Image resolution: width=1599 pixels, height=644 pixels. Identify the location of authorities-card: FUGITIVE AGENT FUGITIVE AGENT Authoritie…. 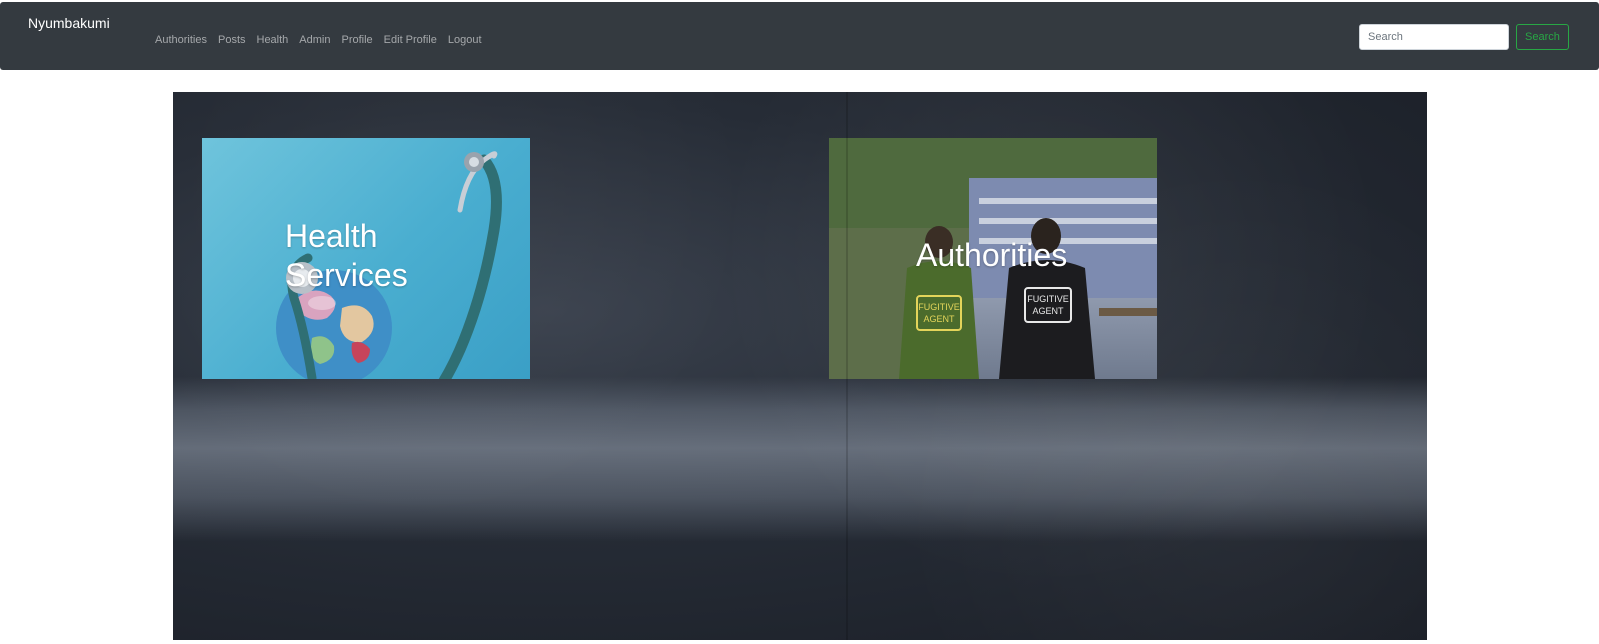
(993, 258).